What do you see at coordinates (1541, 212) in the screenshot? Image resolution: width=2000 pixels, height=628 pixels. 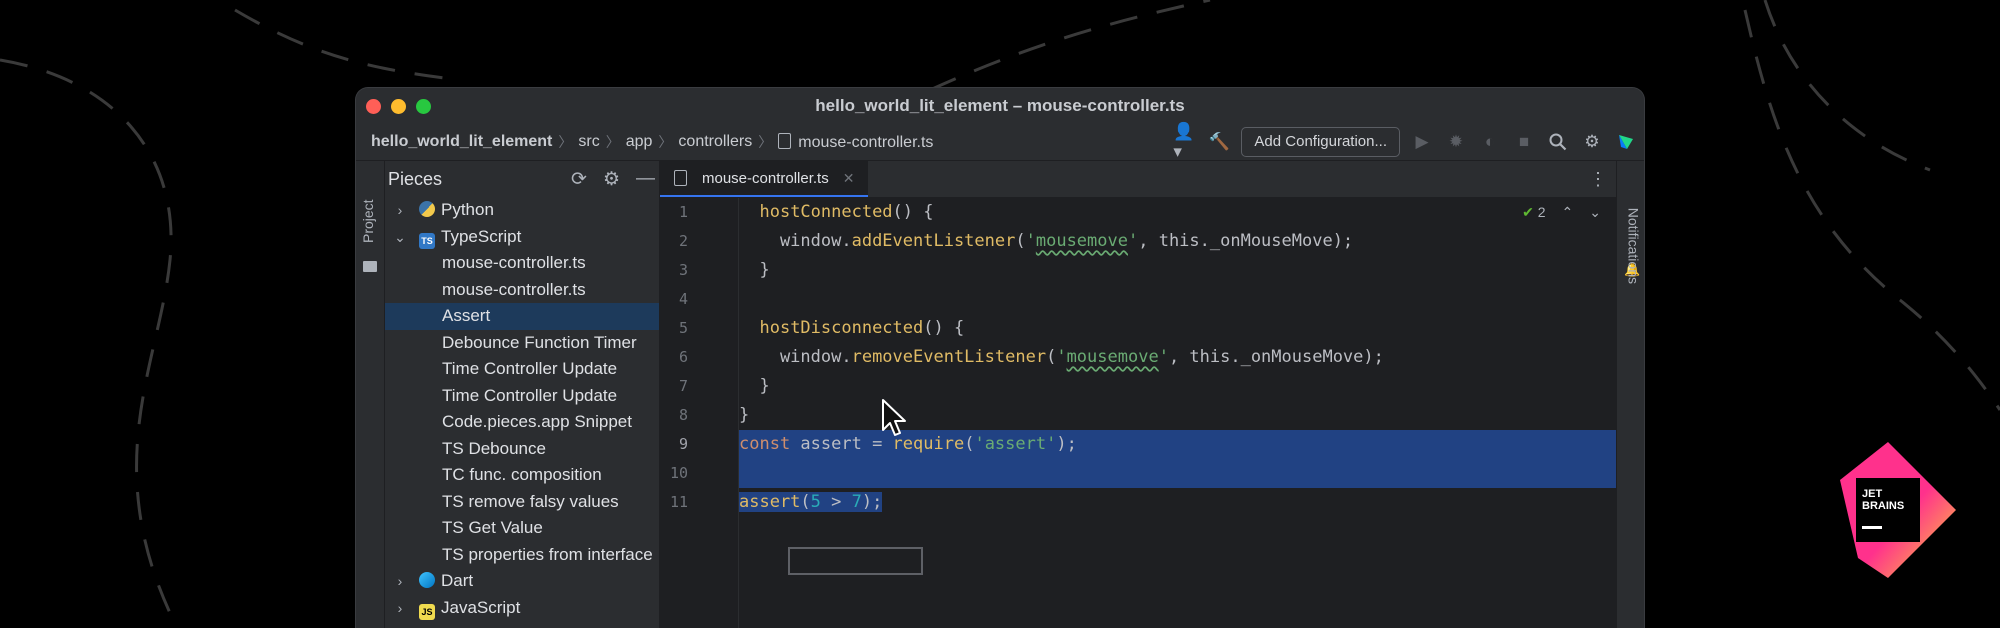 I see `inspection-count: 2` at bounding box center [1541, 212].